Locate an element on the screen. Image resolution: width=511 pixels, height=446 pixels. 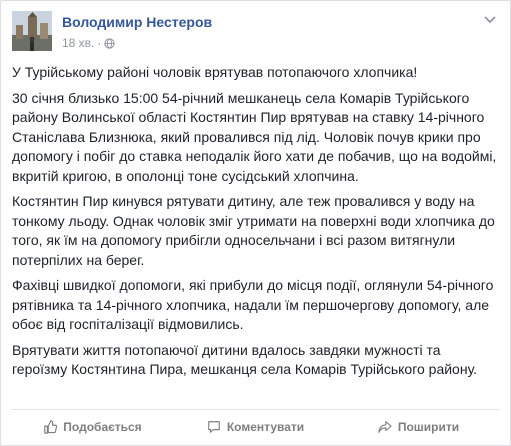
like-label: Подобається is located at coordinates (102, 427).